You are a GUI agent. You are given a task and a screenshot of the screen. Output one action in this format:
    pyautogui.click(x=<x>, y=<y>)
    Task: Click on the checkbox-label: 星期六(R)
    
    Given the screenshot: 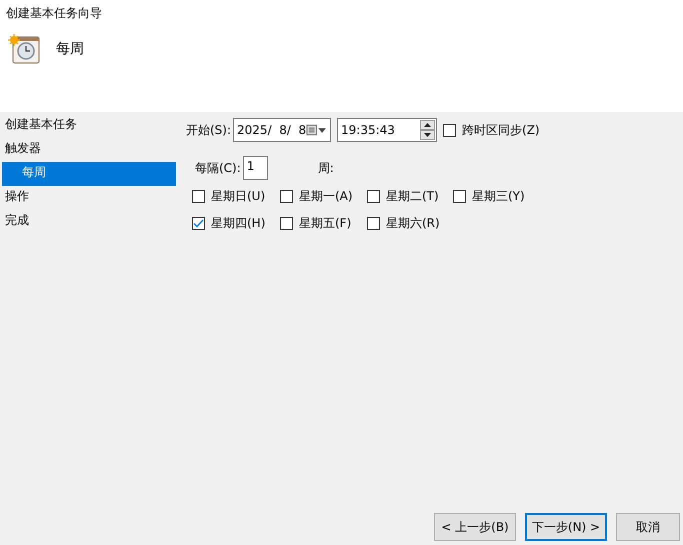 What is the action you would take?
    pyautogui.click(x=413, y=223)
    